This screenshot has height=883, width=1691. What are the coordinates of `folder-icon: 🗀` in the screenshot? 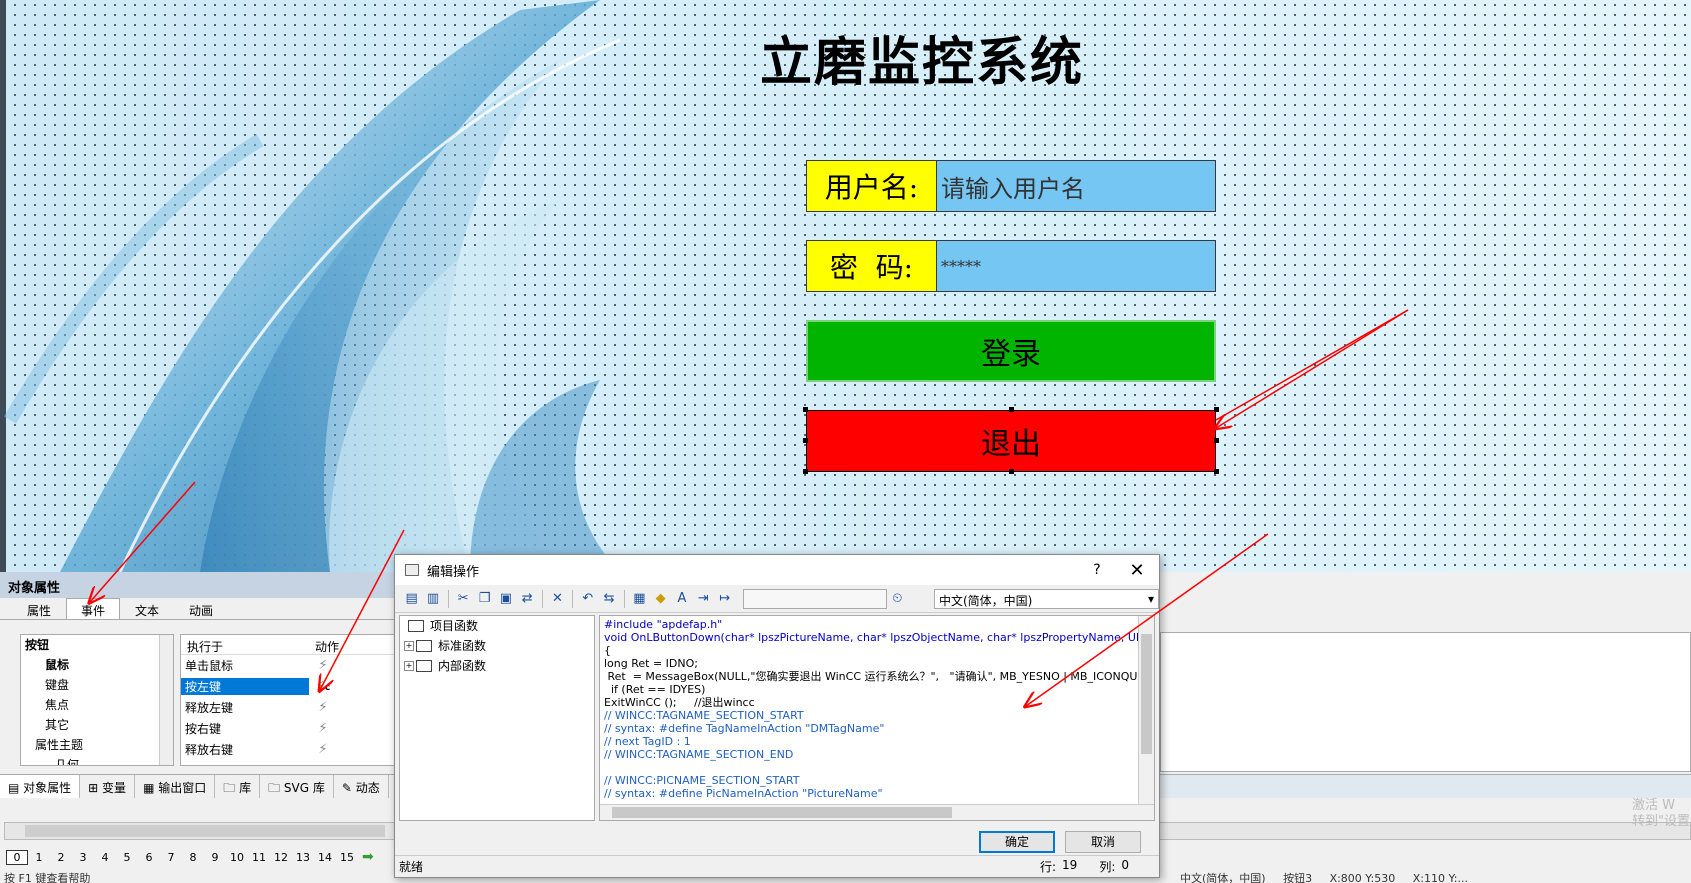 It's located at (231, 788).